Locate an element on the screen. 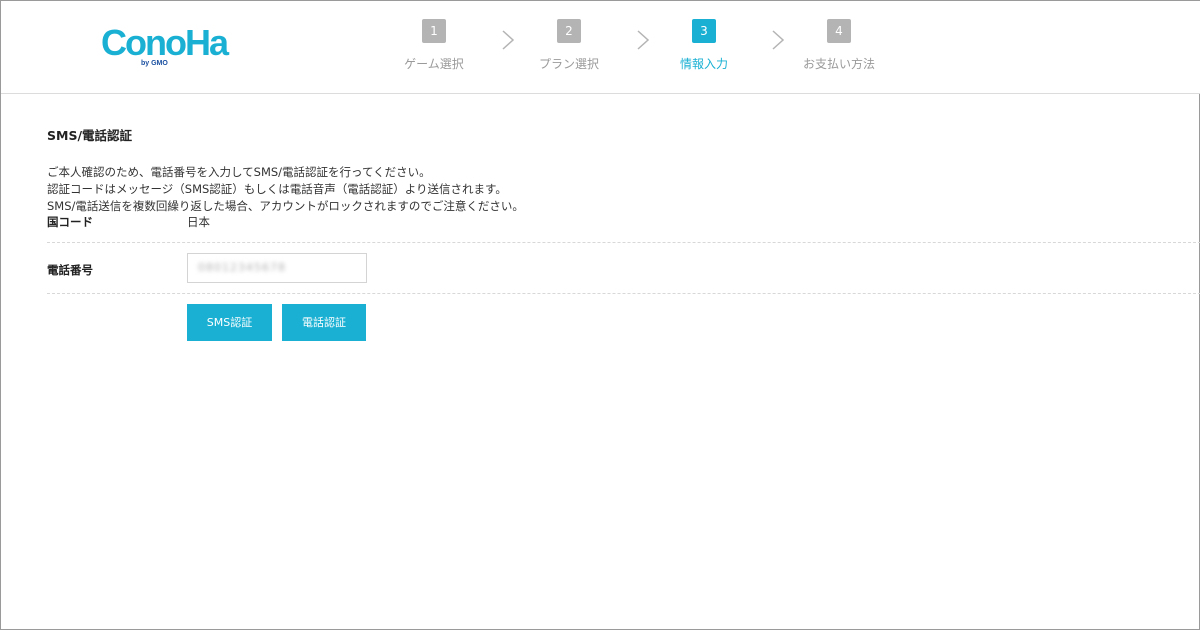 The image size is (1200, 630). step-number: 2 is located at coordinates (569, 31).